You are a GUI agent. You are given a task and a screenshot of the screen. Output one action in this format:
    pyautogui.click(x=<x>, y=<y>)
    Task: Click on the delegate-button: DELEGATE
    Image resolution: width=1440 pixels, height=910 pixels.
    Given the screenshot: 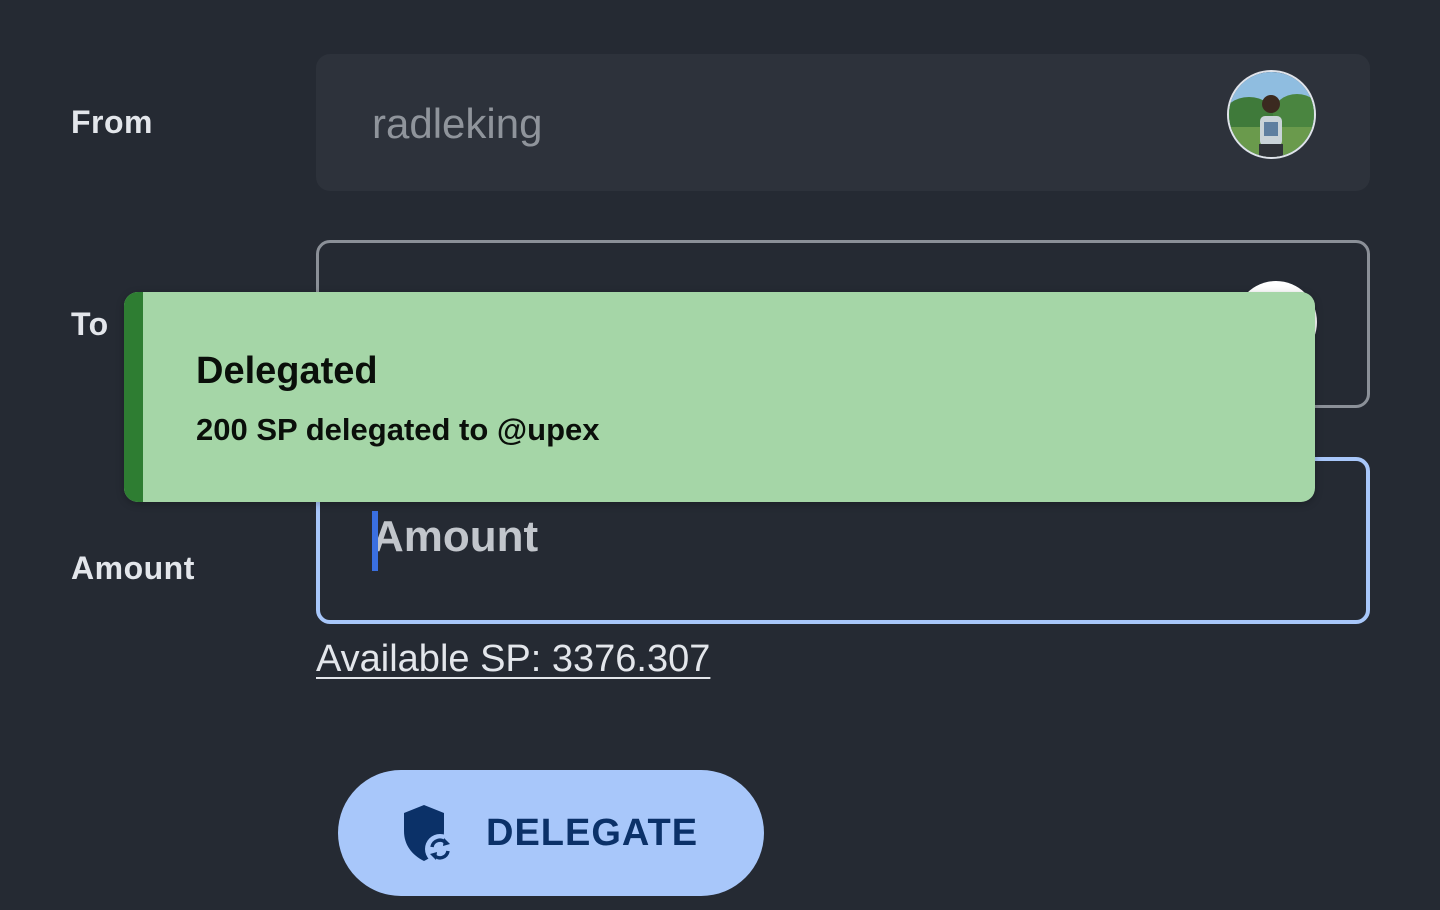 What is the action you would take?
    pyautogui.click(x=551, y=833)
    